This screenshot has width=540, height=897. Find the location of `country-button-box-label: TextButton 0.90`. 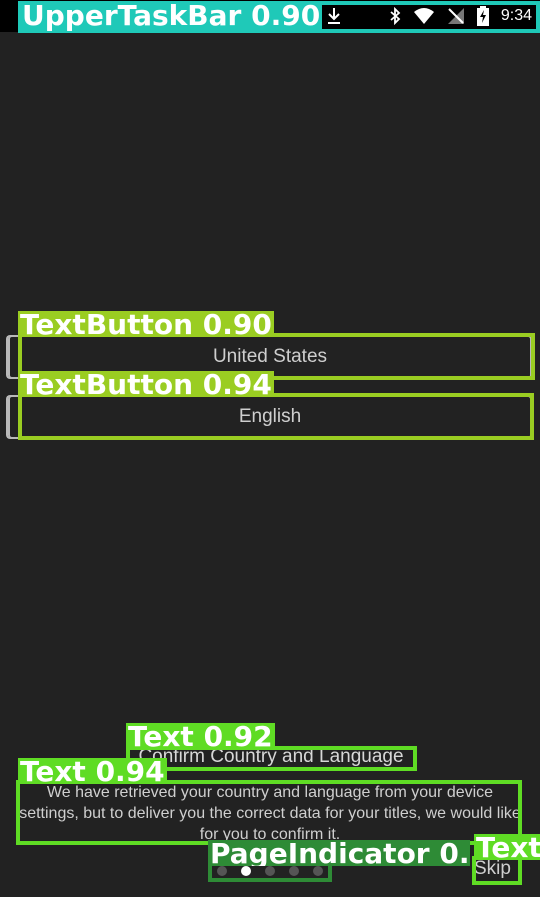

country-button-box-label: TextButton 0.90 is located at coordinates (146, 324).